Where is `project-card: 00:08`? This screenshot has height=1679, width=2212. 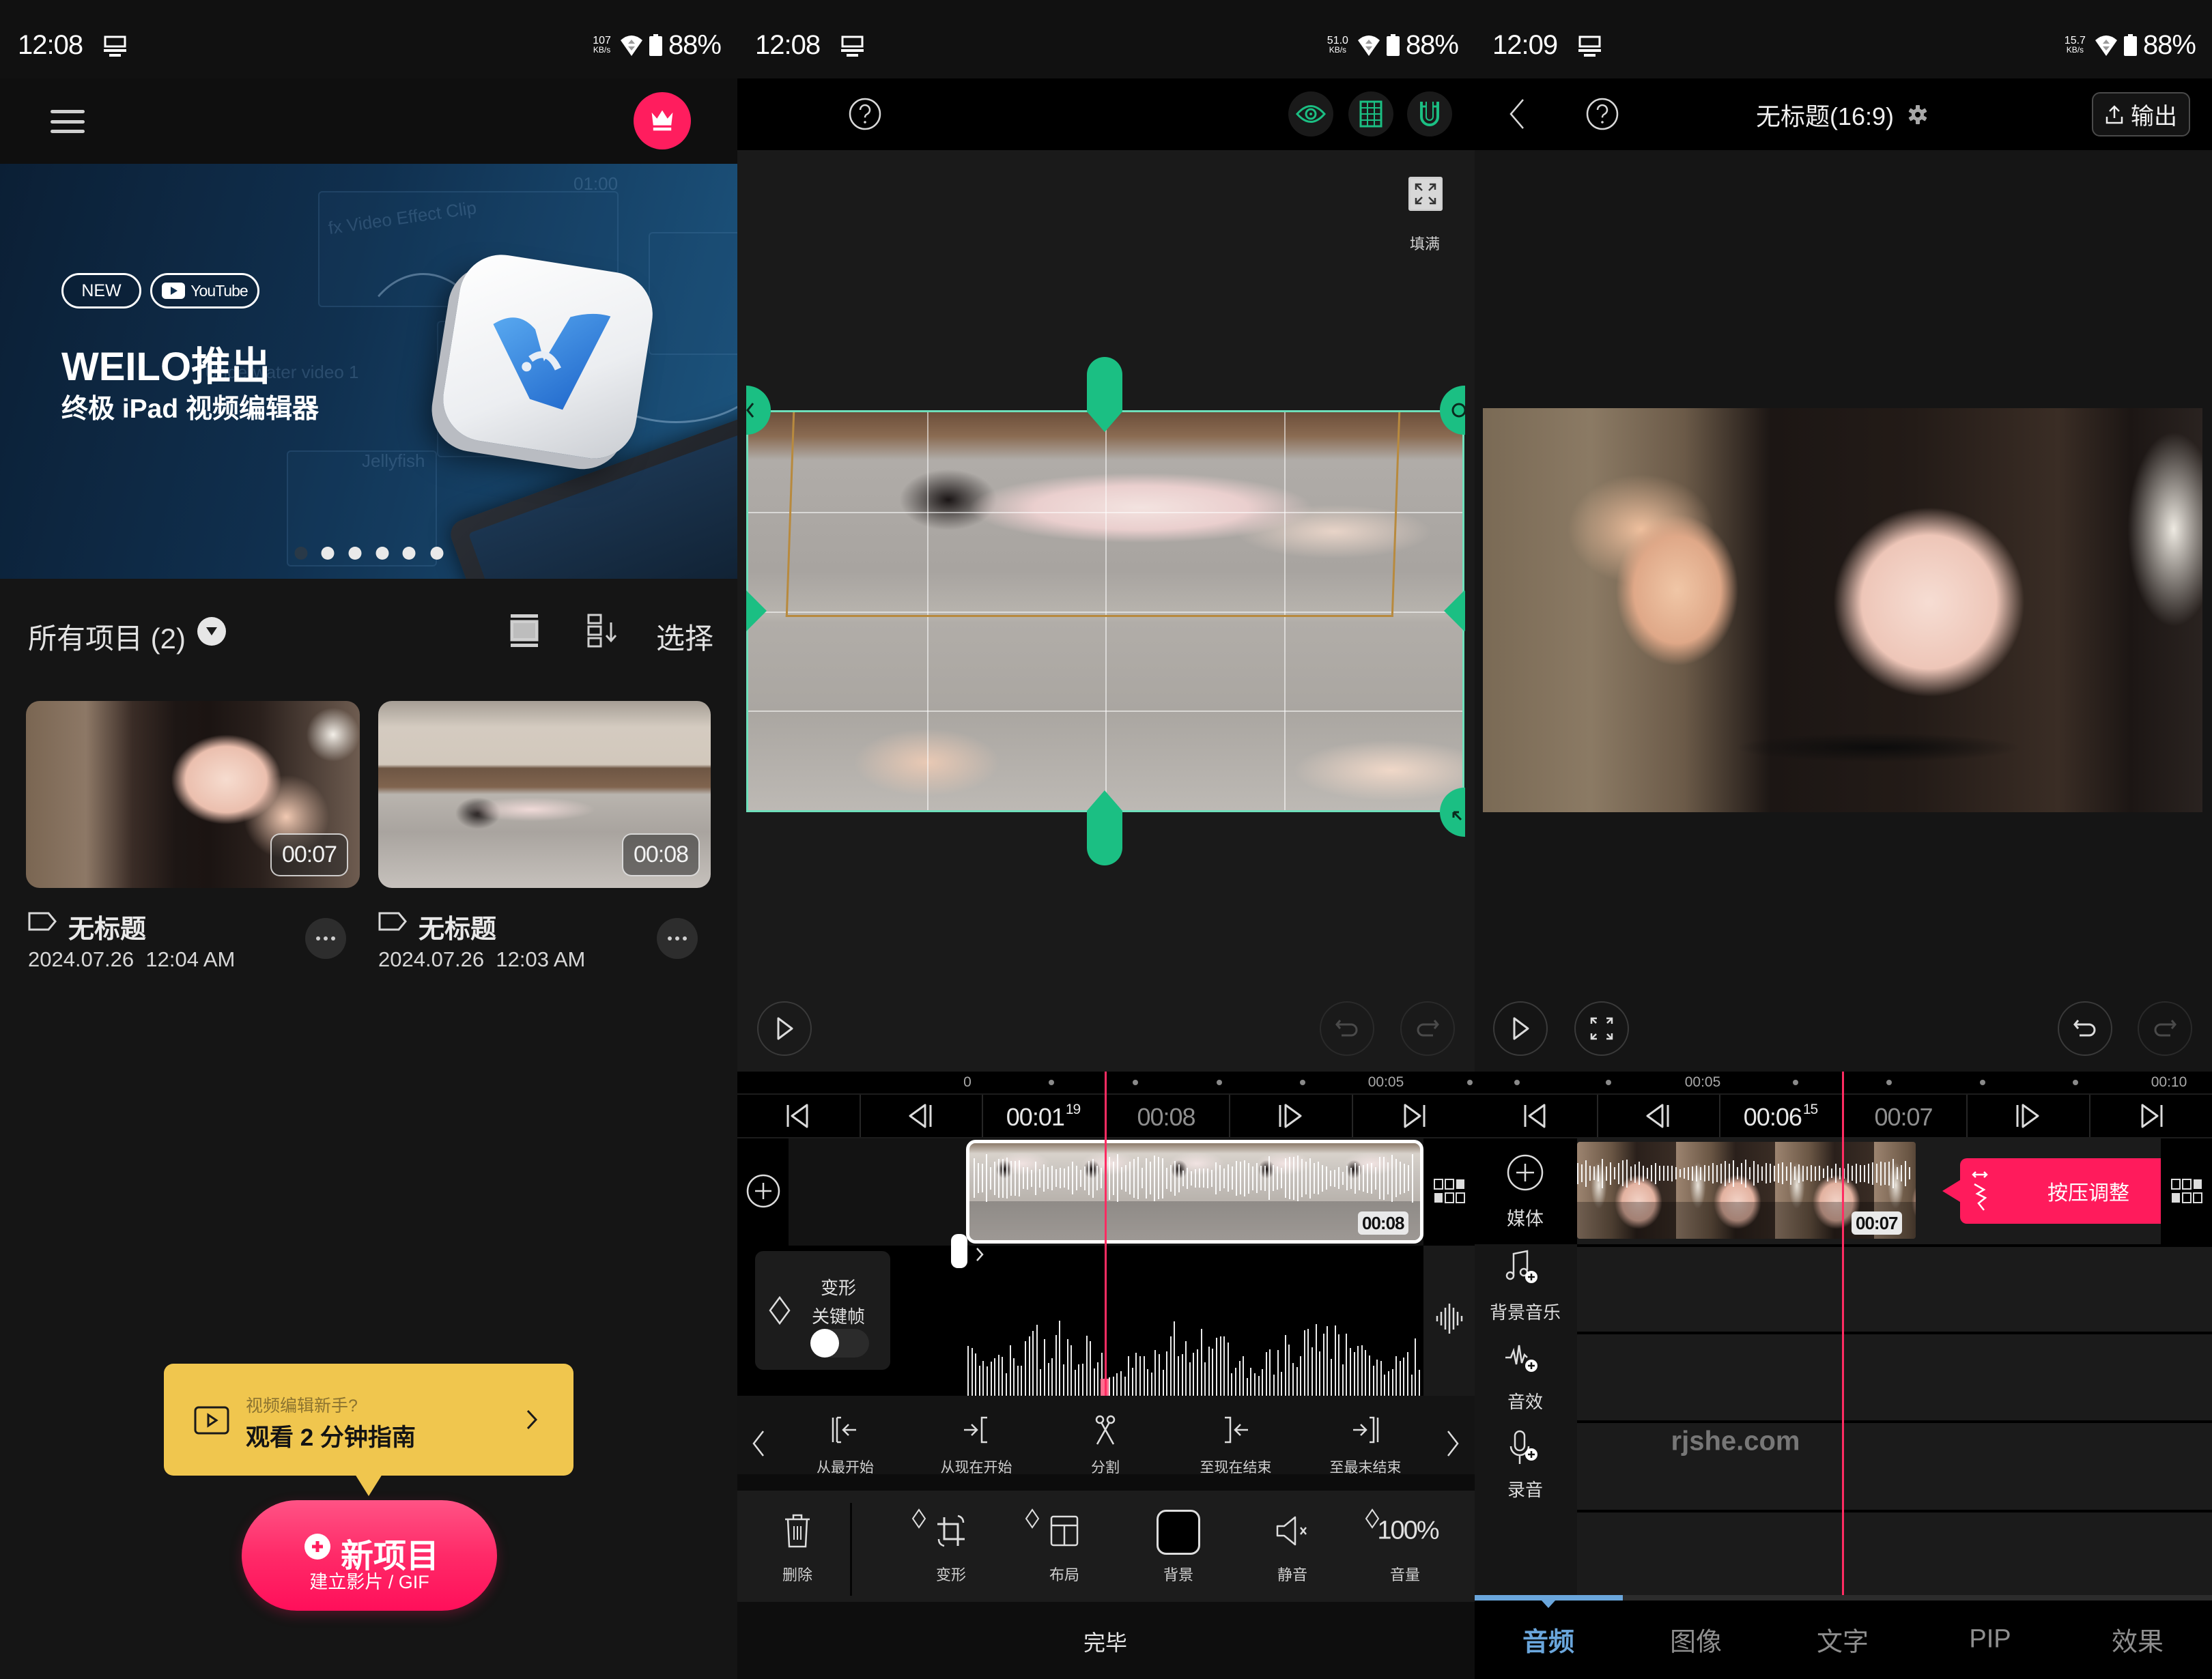
project-card: 00:08 is located at coordinates (544, 794).